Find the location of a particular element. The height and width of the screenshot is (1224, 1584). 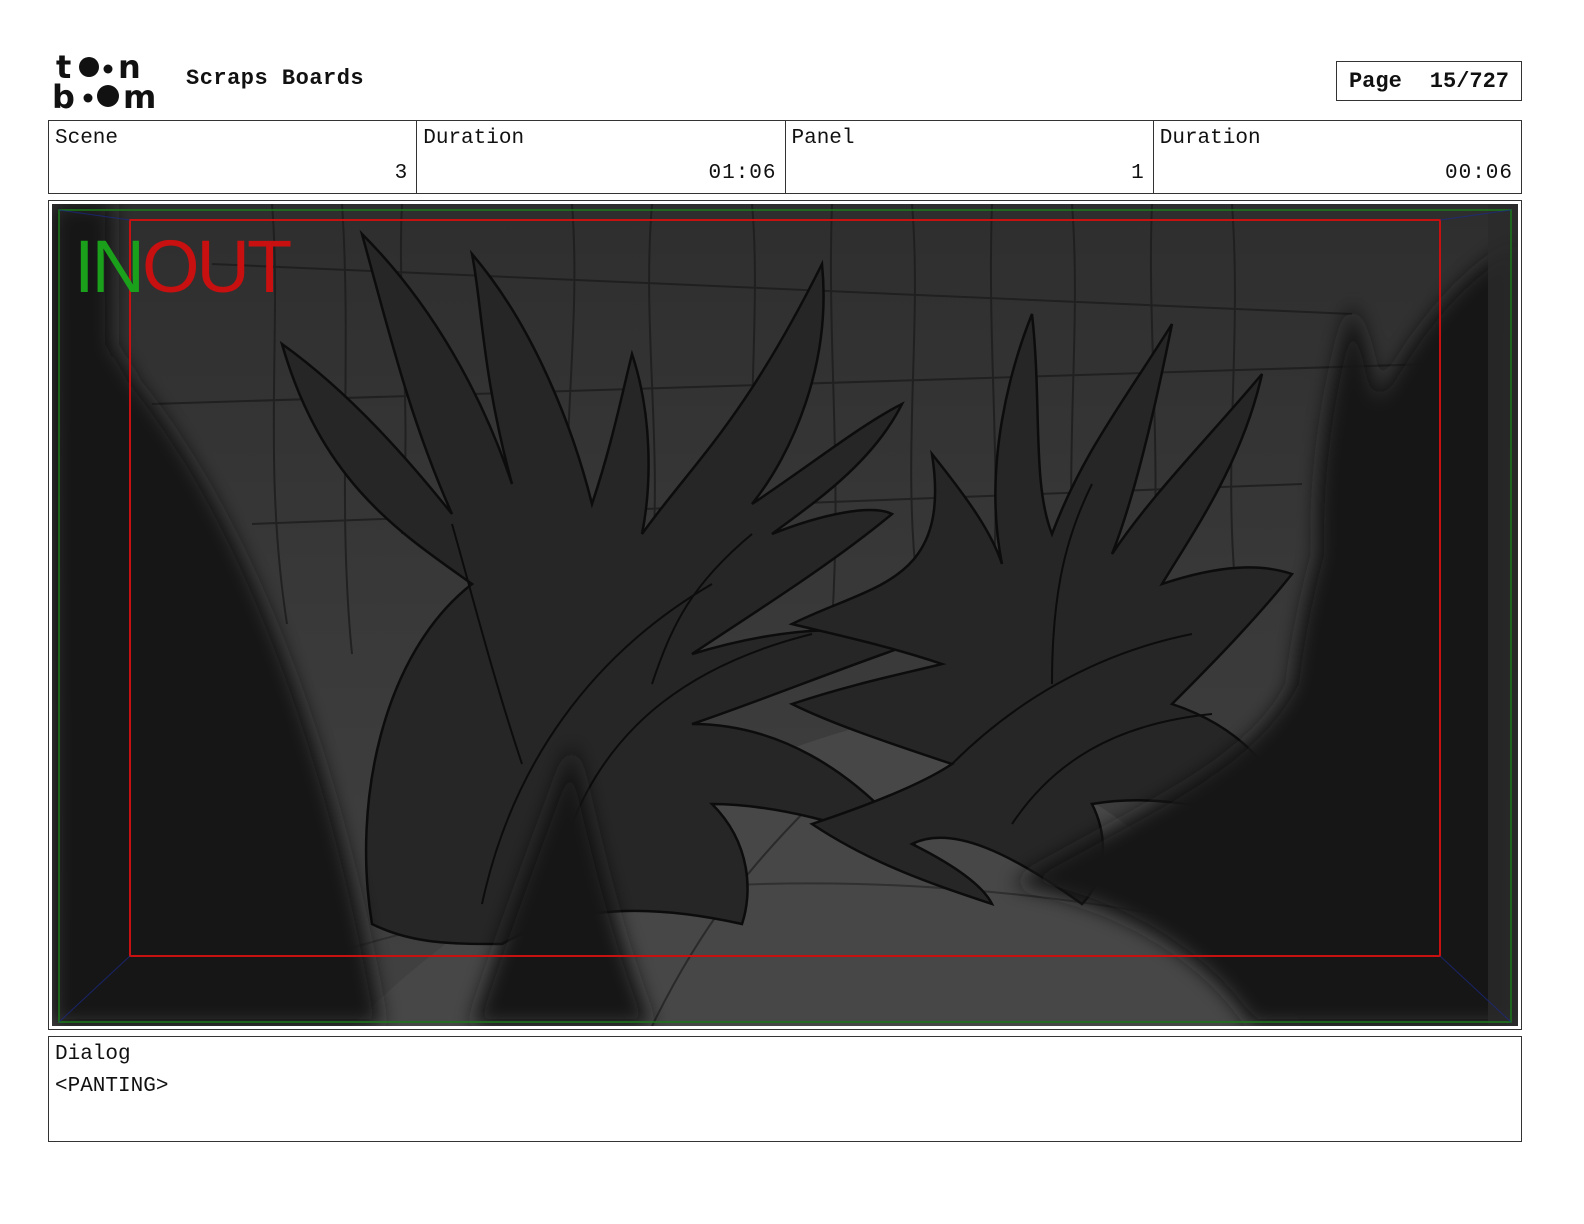

in-out-markers: INOUT is located at coordinates (183, 267).